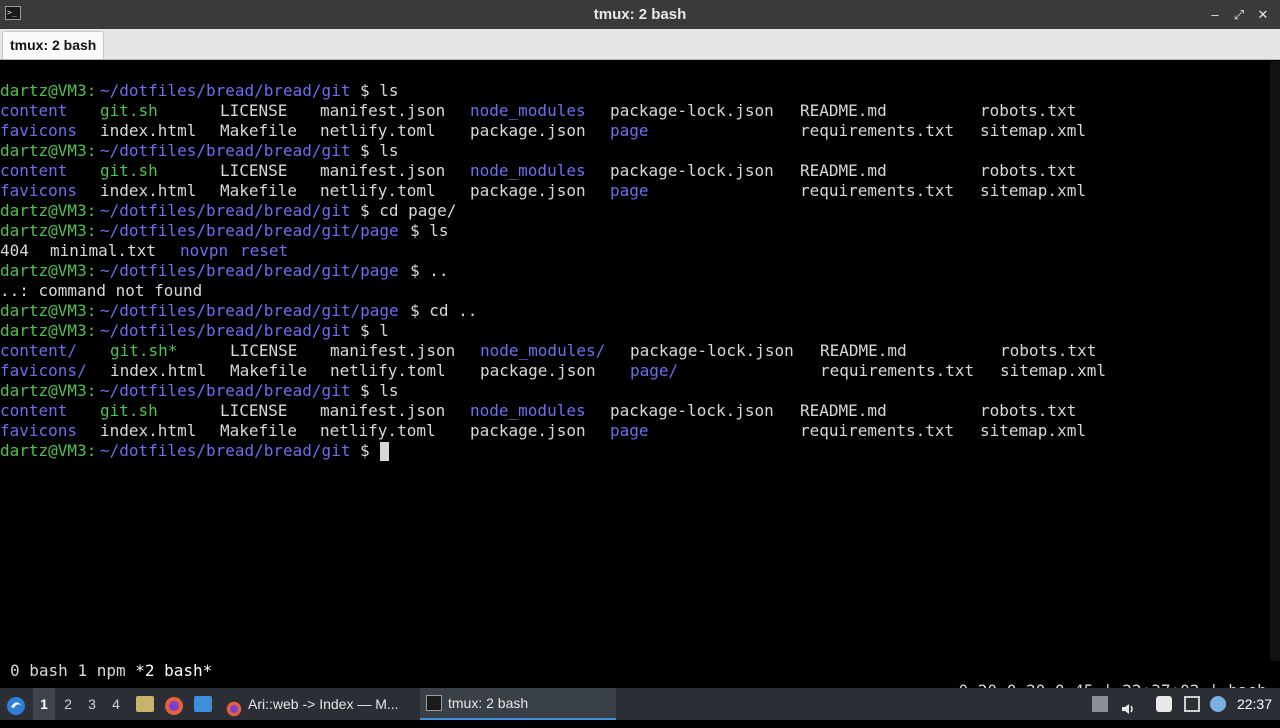 Image resolution: width=1280 pixels, height=728 pixels. Describe the element at coordinates (374, 330) in the screenshot. I see `prompt-command: $ l` at that location.